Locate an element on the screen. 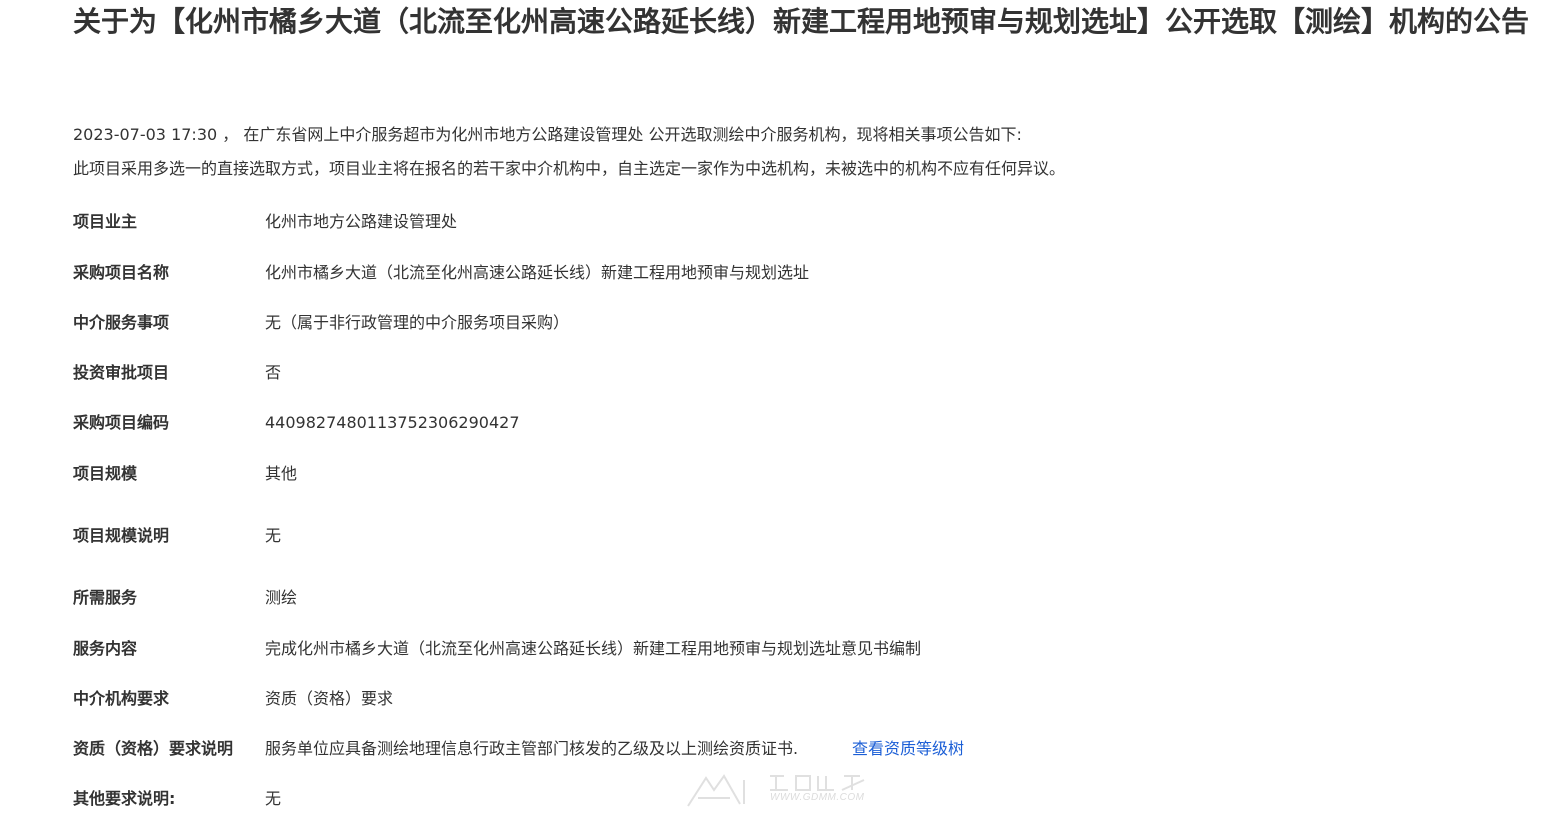 This screenshot has height=816, width=1566. detail-value: 服务单位应具备测绘地理信息行政主管部门核发的乙级及以上测绘资质证书. is located at coordinates (532, 748).